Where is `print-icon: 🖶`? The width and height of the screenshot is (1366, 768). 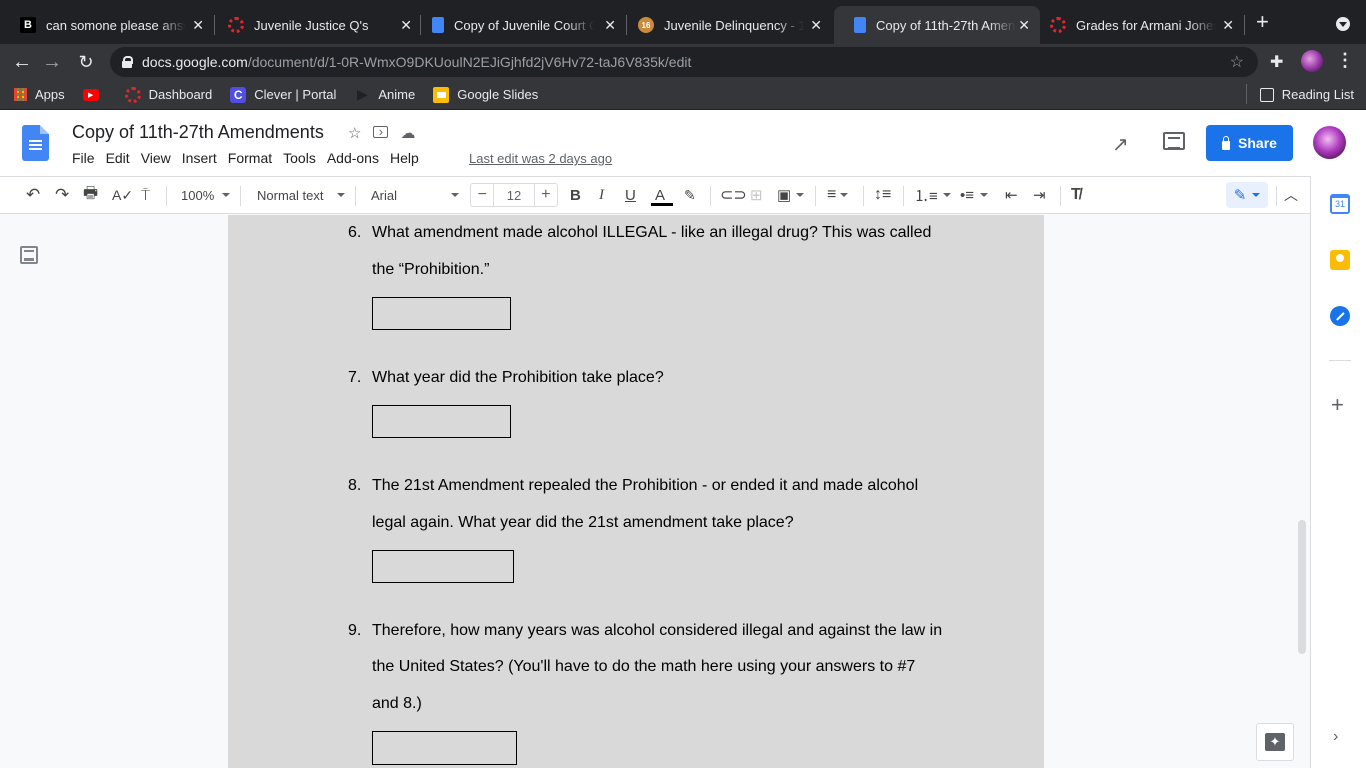
print-icon: 🖶 is located at coordinates (90, 195).